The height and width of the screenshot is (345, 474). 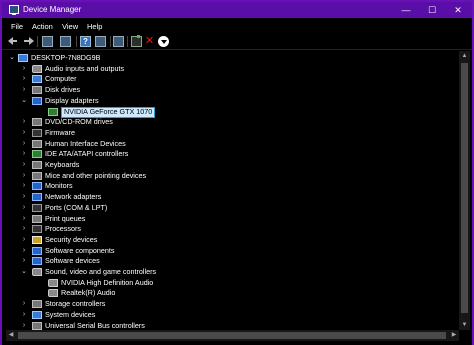 What do you see at coordinates (231, 144) in the screenshot?
I see `tree-category-item: › Human Interface Devices` at bounding box center [231, 144].